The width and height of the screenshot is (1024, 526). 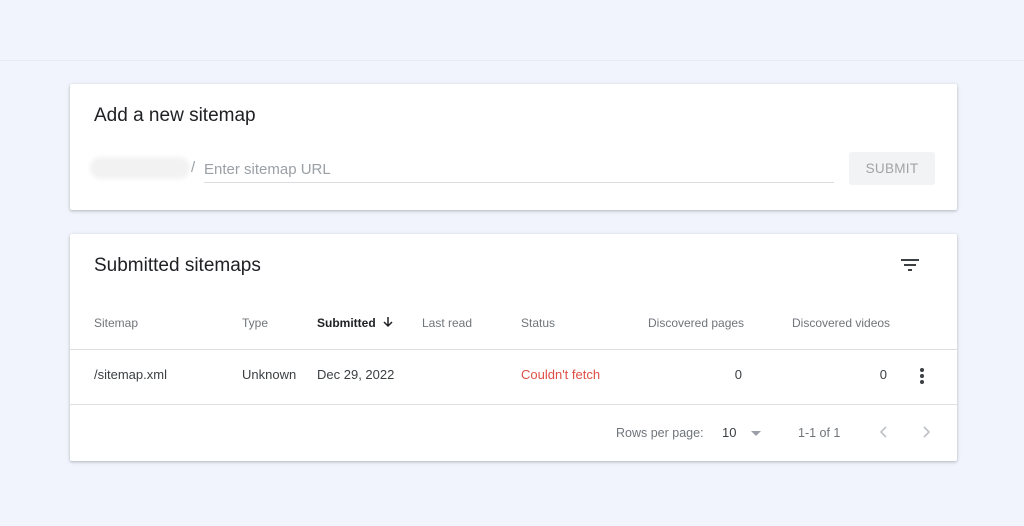 I want to click on arrow-down-icon, so click(x=388, y=323).